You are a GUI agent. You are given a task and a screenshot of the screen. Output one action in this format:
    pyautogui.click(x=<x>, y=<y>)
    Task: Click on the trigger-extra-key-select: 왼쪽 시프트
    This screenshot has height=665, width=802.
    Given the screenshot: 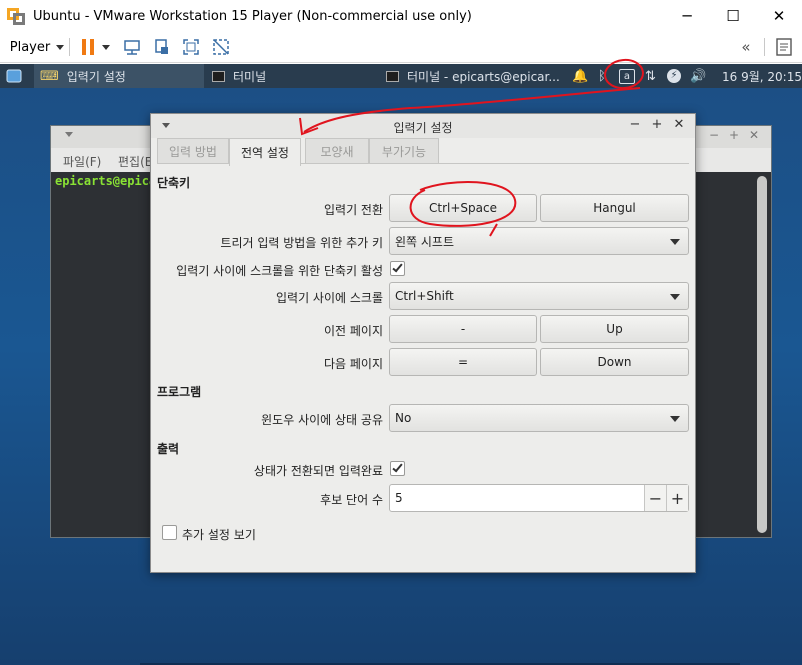 What is the action you would take?
    pyautogui.click(x=539, y=241)
    